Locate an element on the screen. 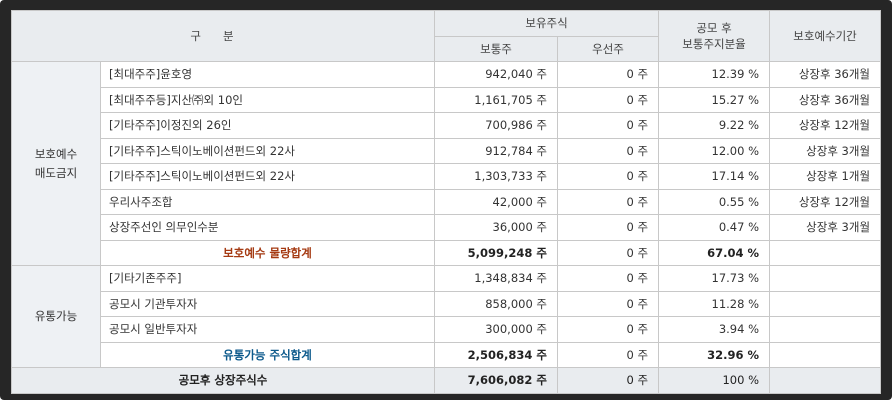 The width and height of the screenshot is (892, 400). total-common: 7,606,082 주 is located at coordinates (496, 380).